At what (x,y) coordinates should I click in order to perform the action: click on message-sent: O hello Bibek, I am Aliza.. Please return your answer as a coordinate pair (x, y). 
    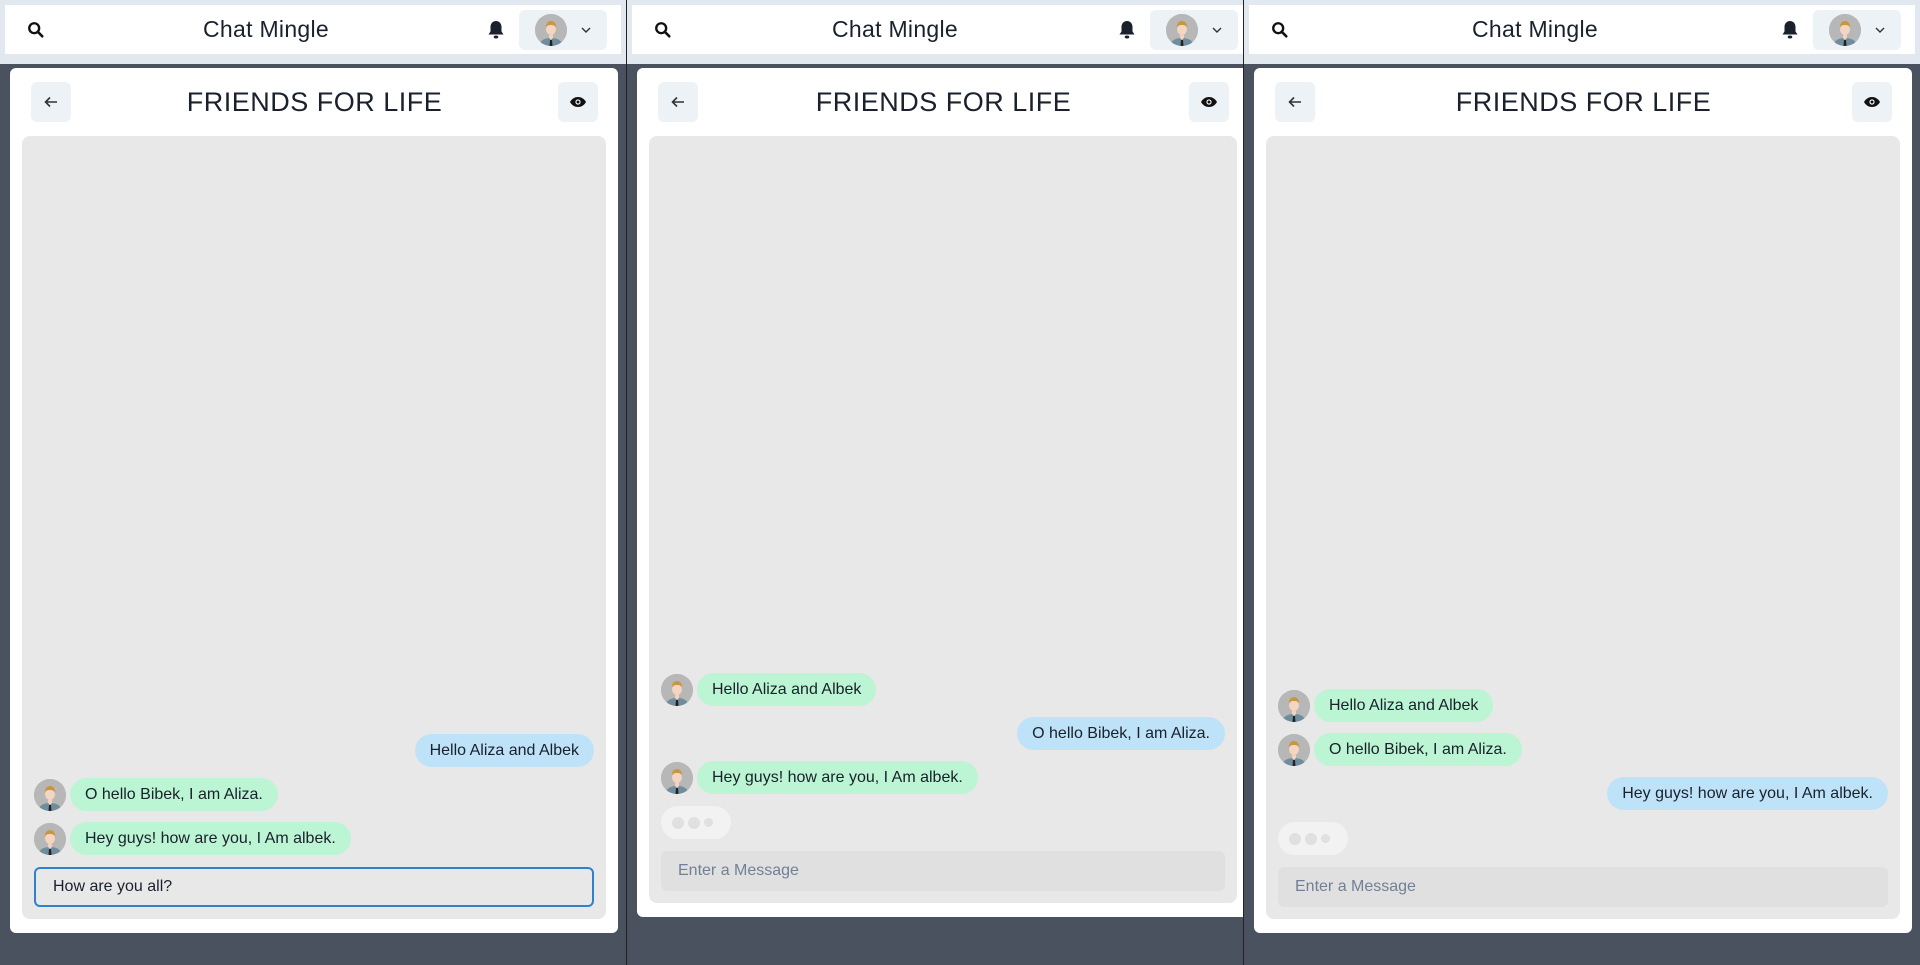
    Looking at the image, I should click on (943, 733).